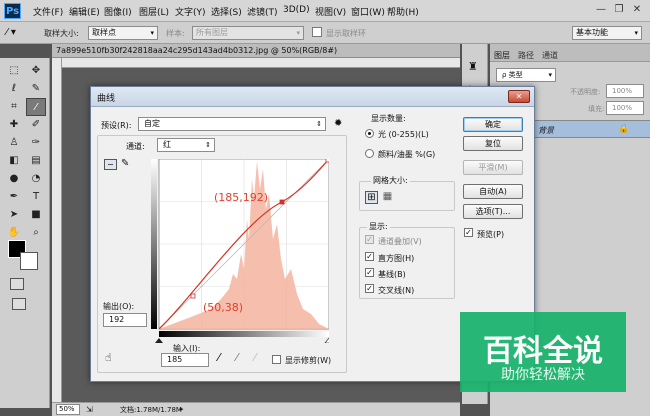  What do you see at coordinates (36, 143) in the screenshot?
I see `history-brush-tool-icon: ✑` at bounding box center [36, 143].